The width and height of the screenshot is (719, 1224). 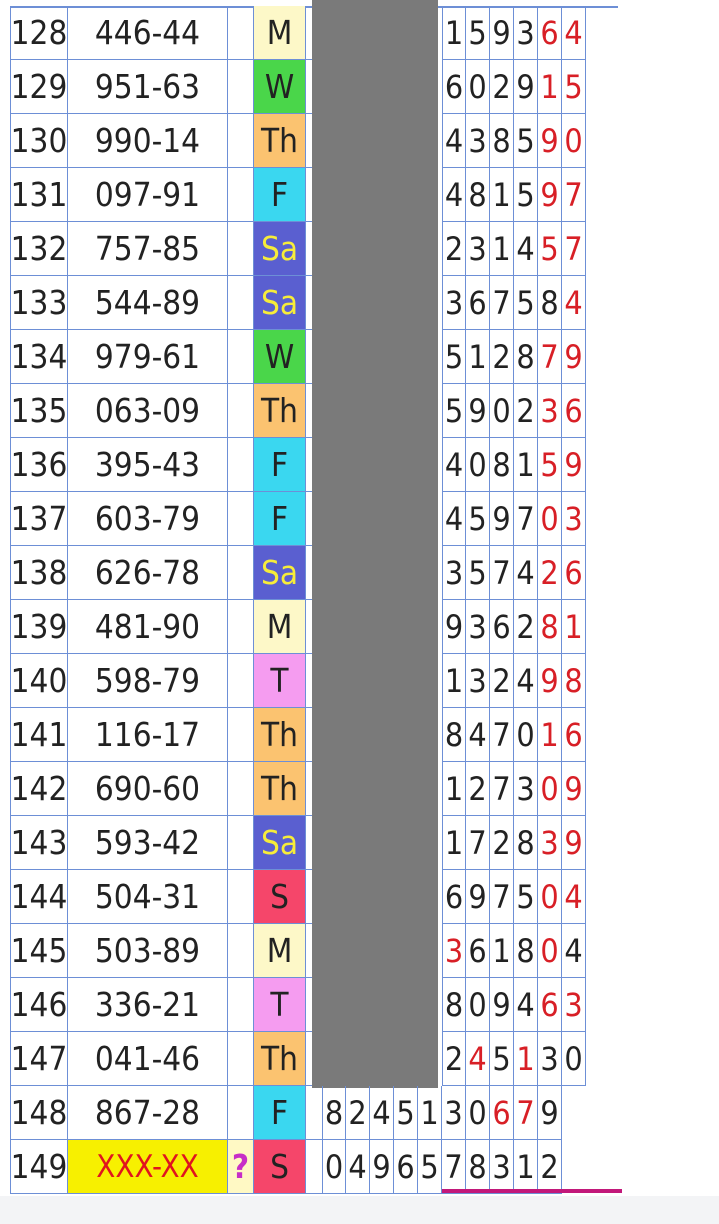 What do you see at coordinates (148, 951) in the screenshot?
I see `draw-result: 503-89` at bounding box center [148, 951].